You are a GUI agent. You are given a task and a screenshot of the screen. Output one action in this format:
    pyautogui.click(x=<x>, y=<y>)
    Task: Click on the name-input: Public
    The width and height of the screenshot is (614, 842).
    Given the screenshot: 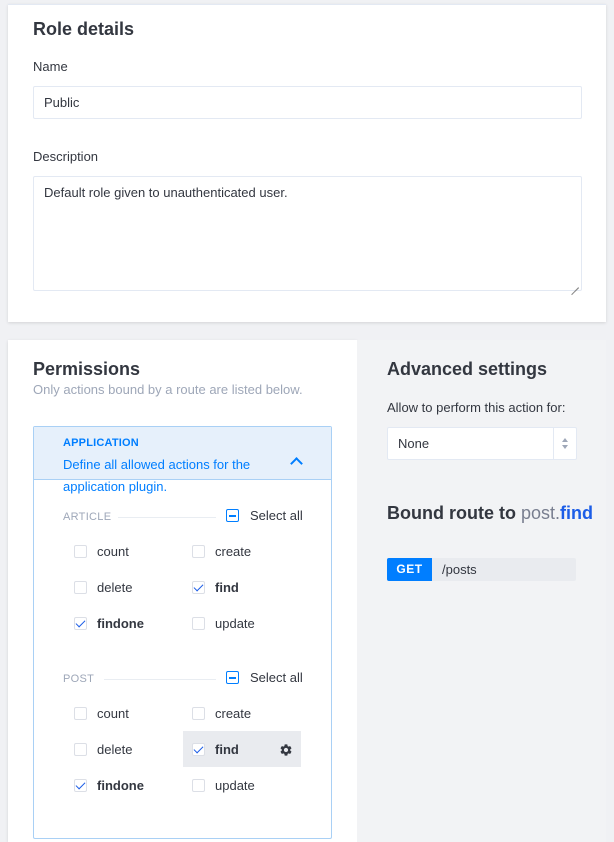 What is the action you would take?
    pyautogui.click(x=307, y=102)
    